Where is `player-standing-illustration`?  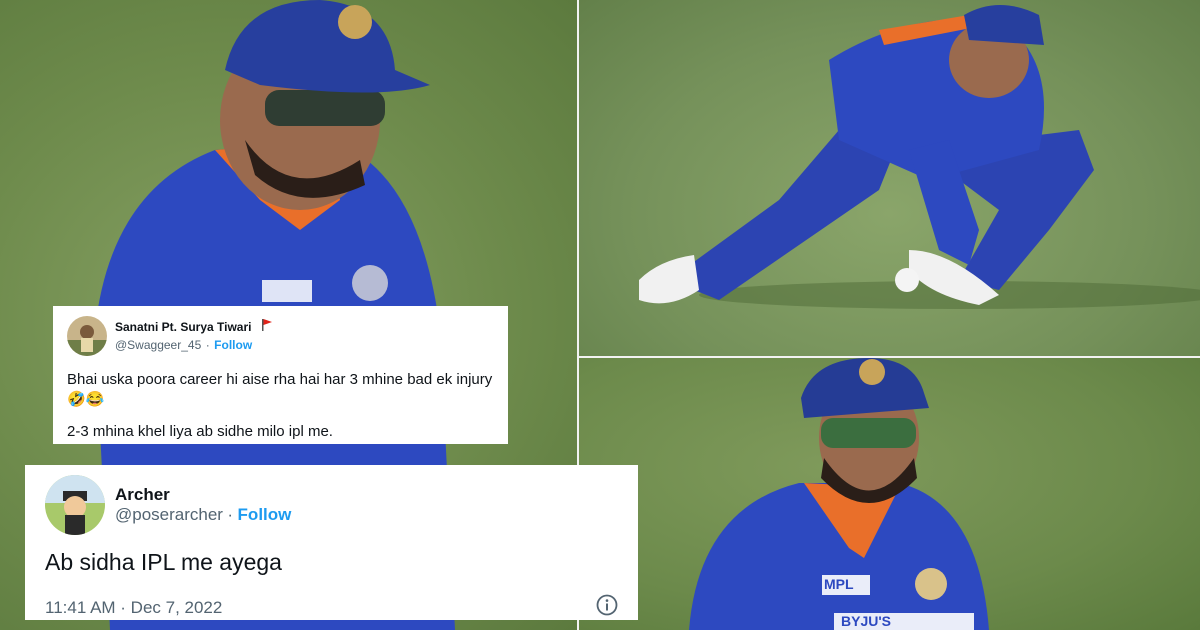
player-standing-illustration is located at coordinates (839, 494).